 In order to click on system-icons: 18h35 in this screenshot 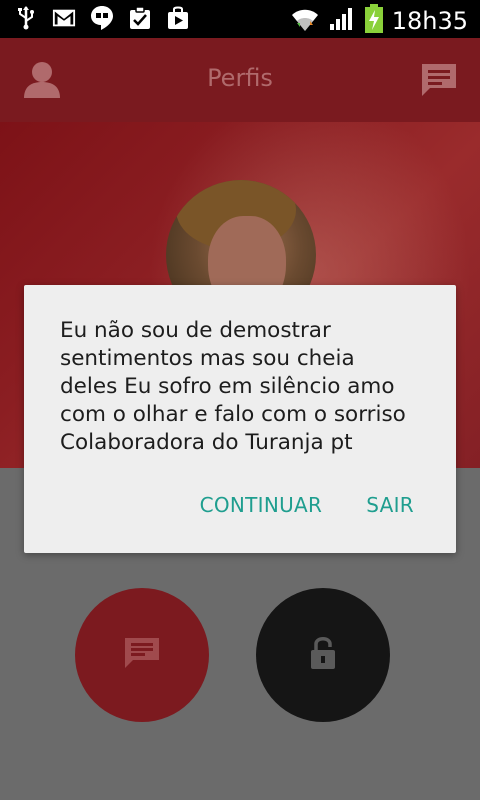, I will do `click(379, 21)`.